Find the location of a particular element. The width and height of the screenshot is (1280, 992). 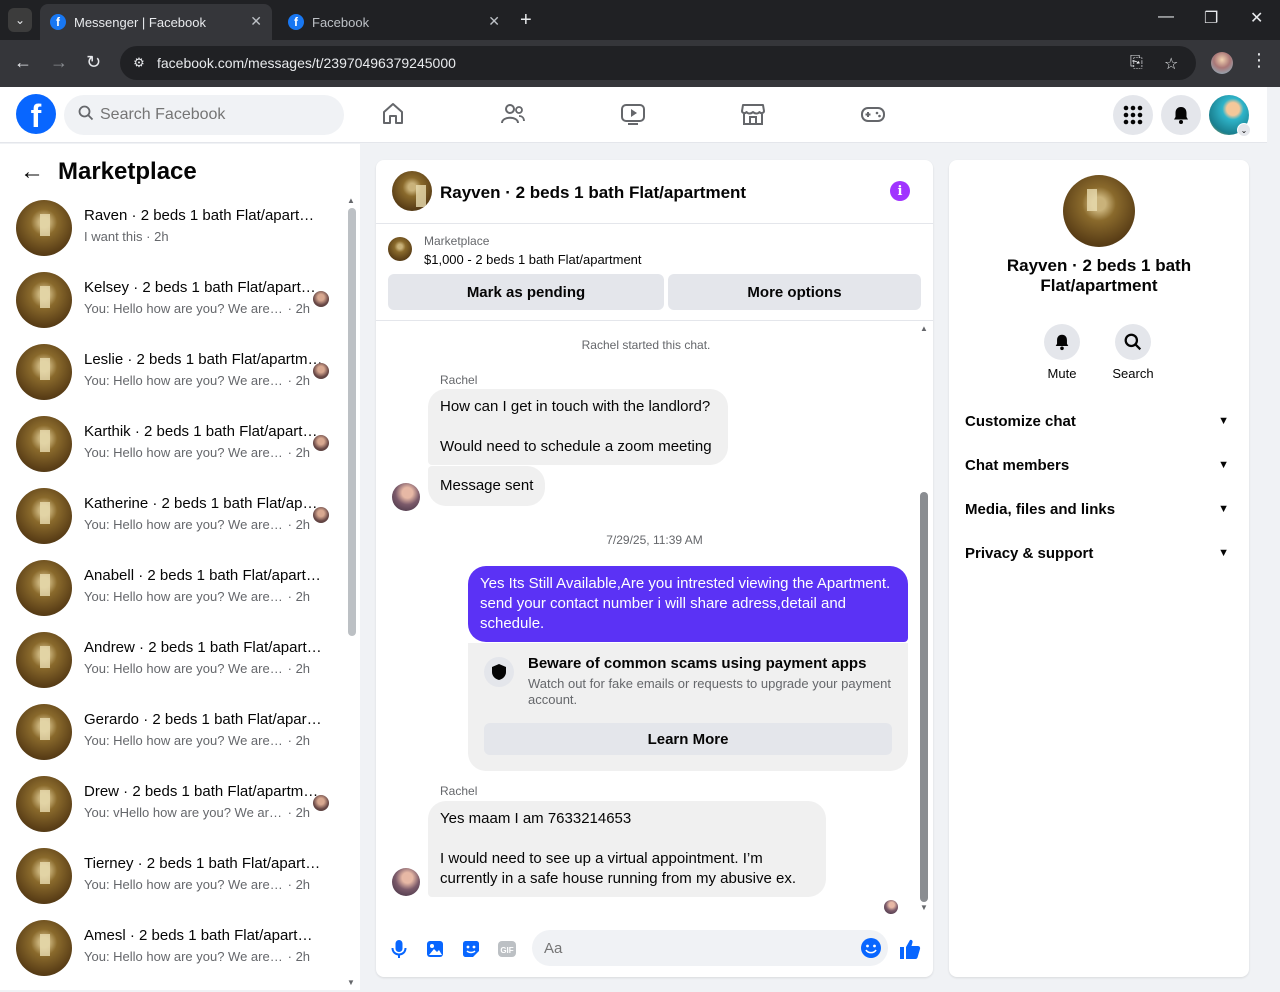

incoming-message: Message sent is located at coordinates (487, 486).